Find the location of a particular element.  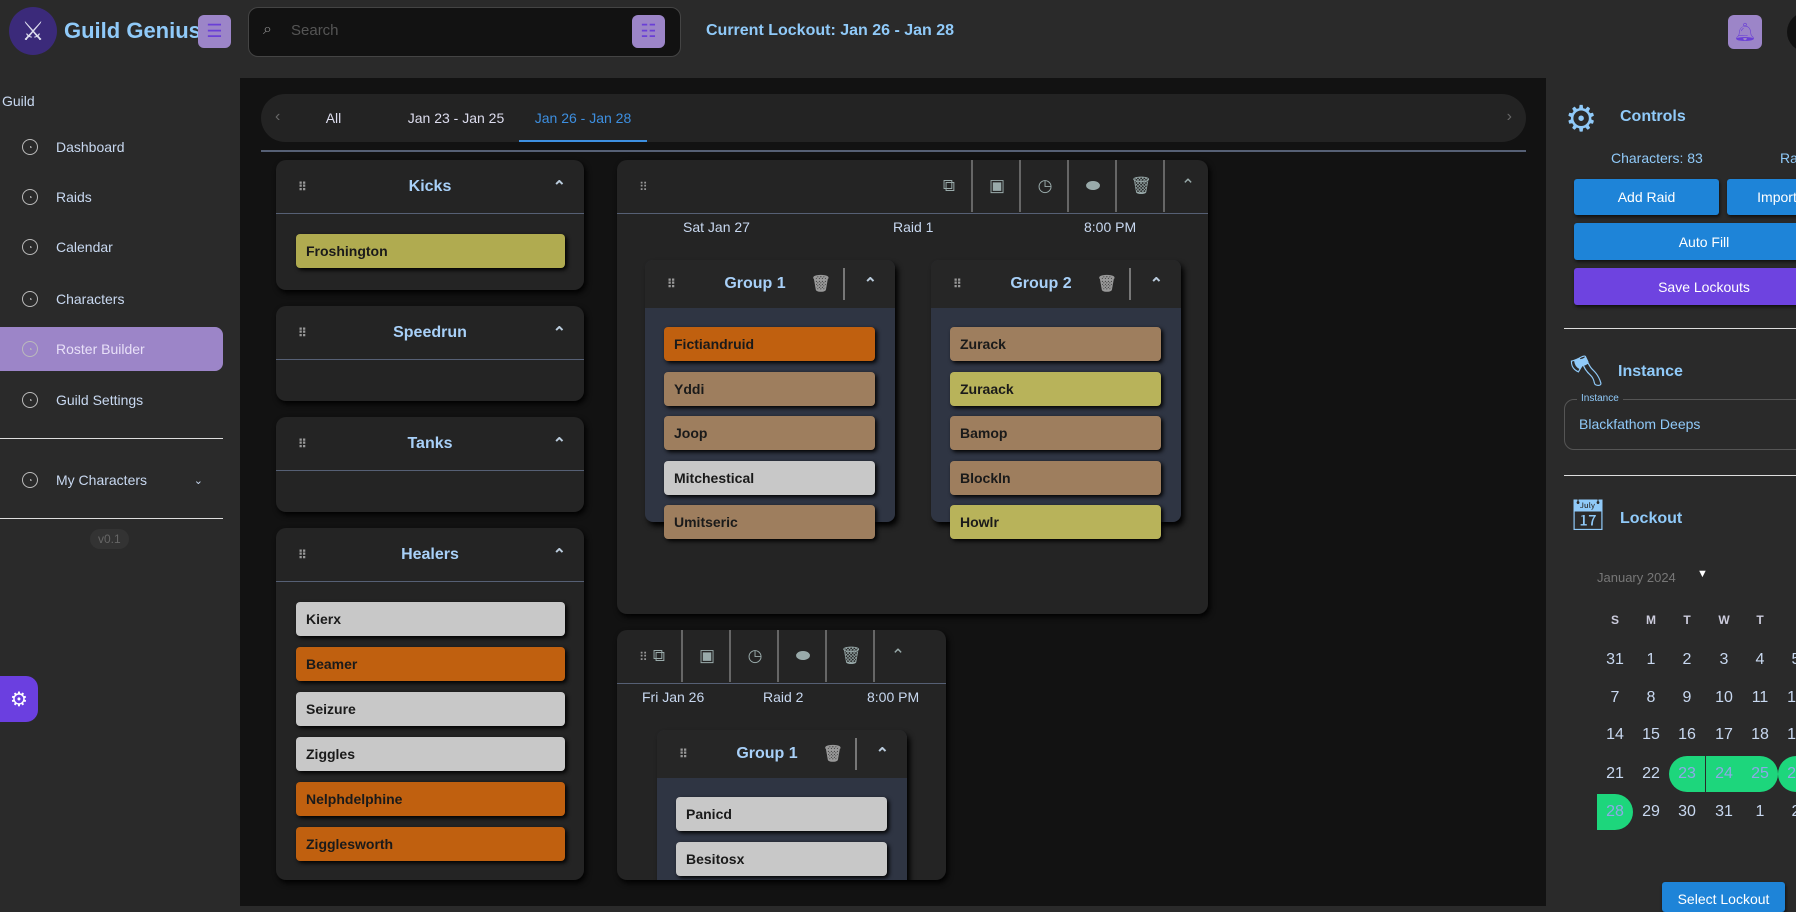

chevron-right-icon: › is located at coordinates (1509, 117).